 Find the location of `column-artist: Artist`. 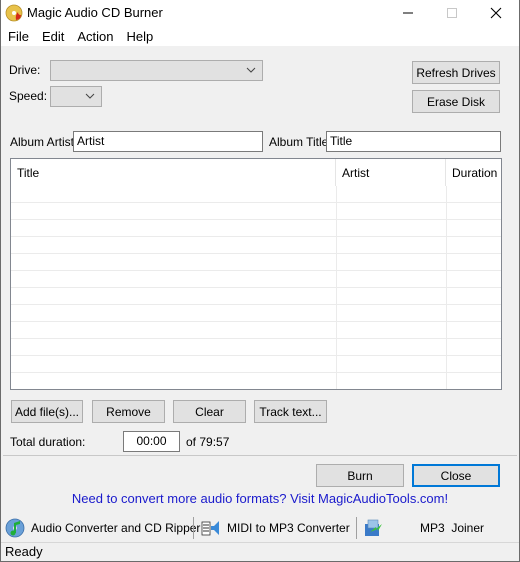

column-artist: Artist is located at coordinates (391, 172).